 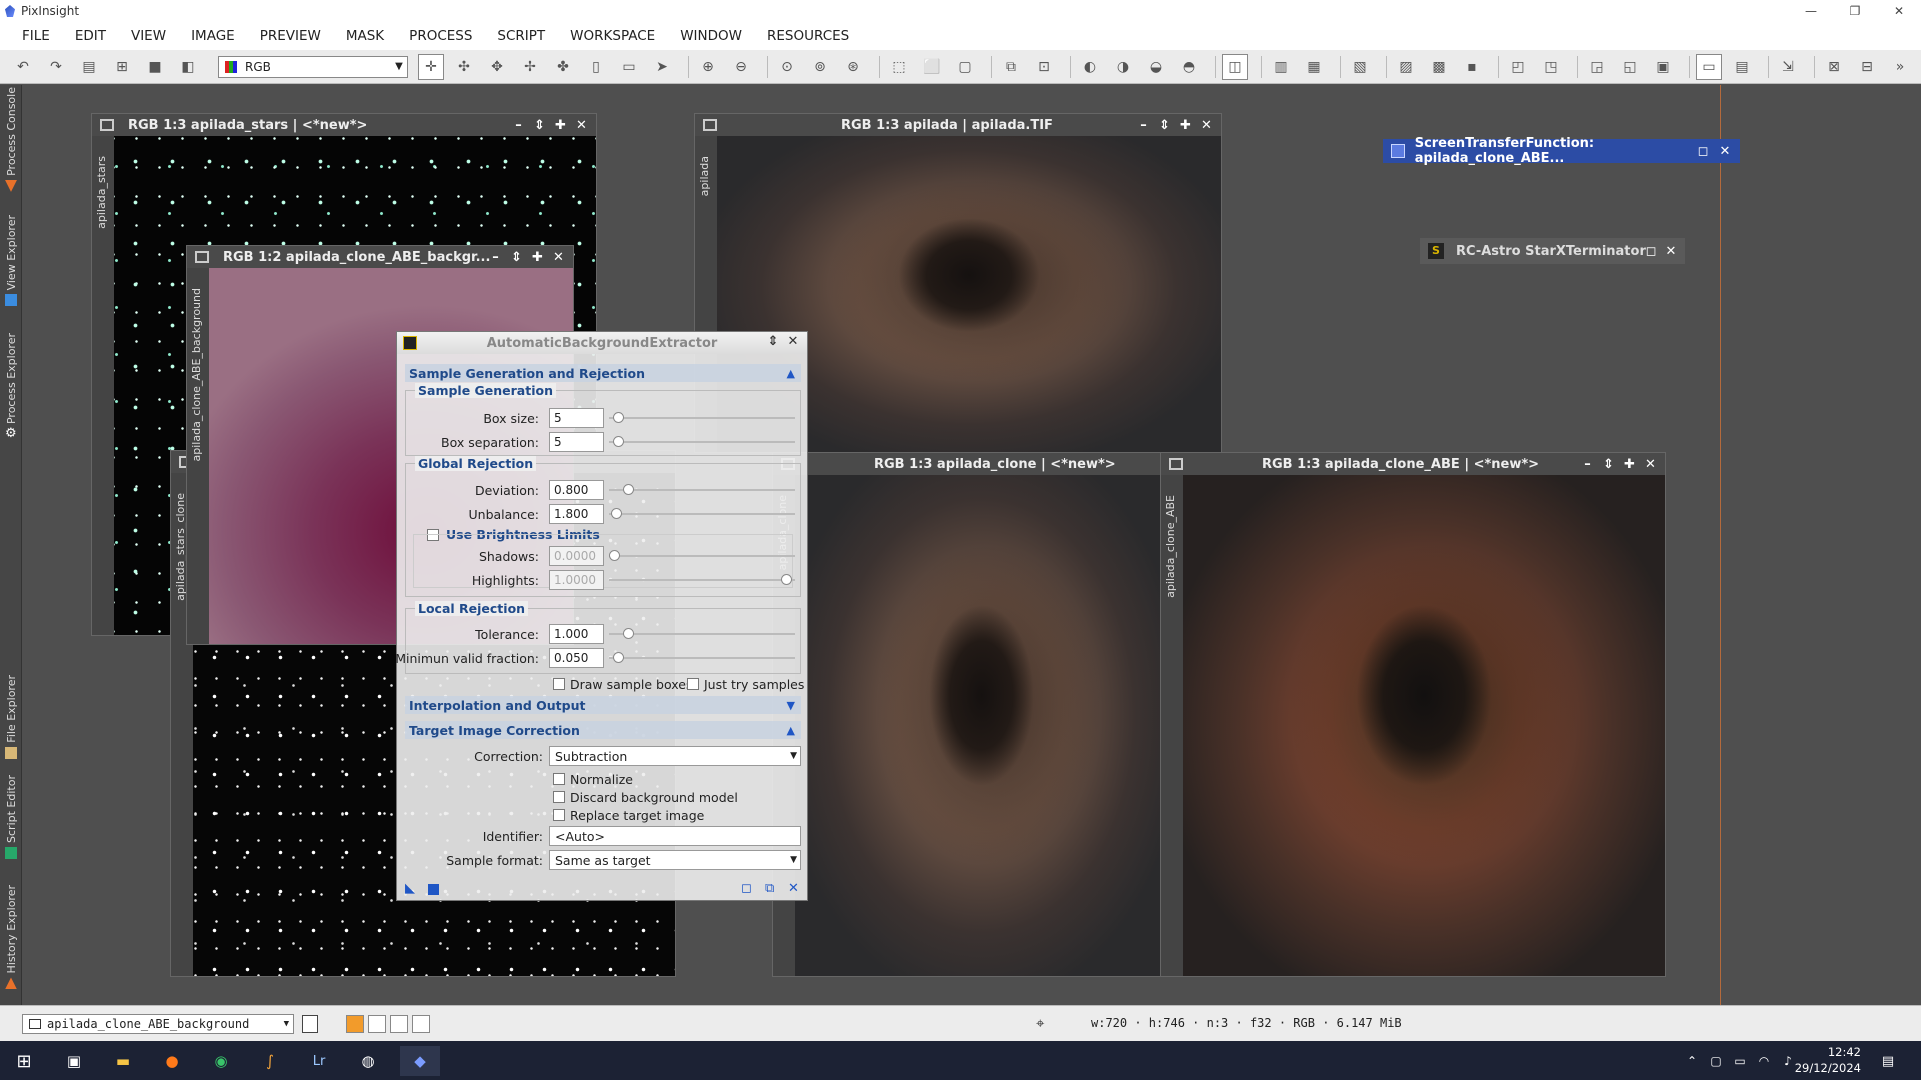 What do you see at coordinates (708, 67) in the screenshot?
I see `zoom-in-icon: ⊕` at bounding box center [708, 67].